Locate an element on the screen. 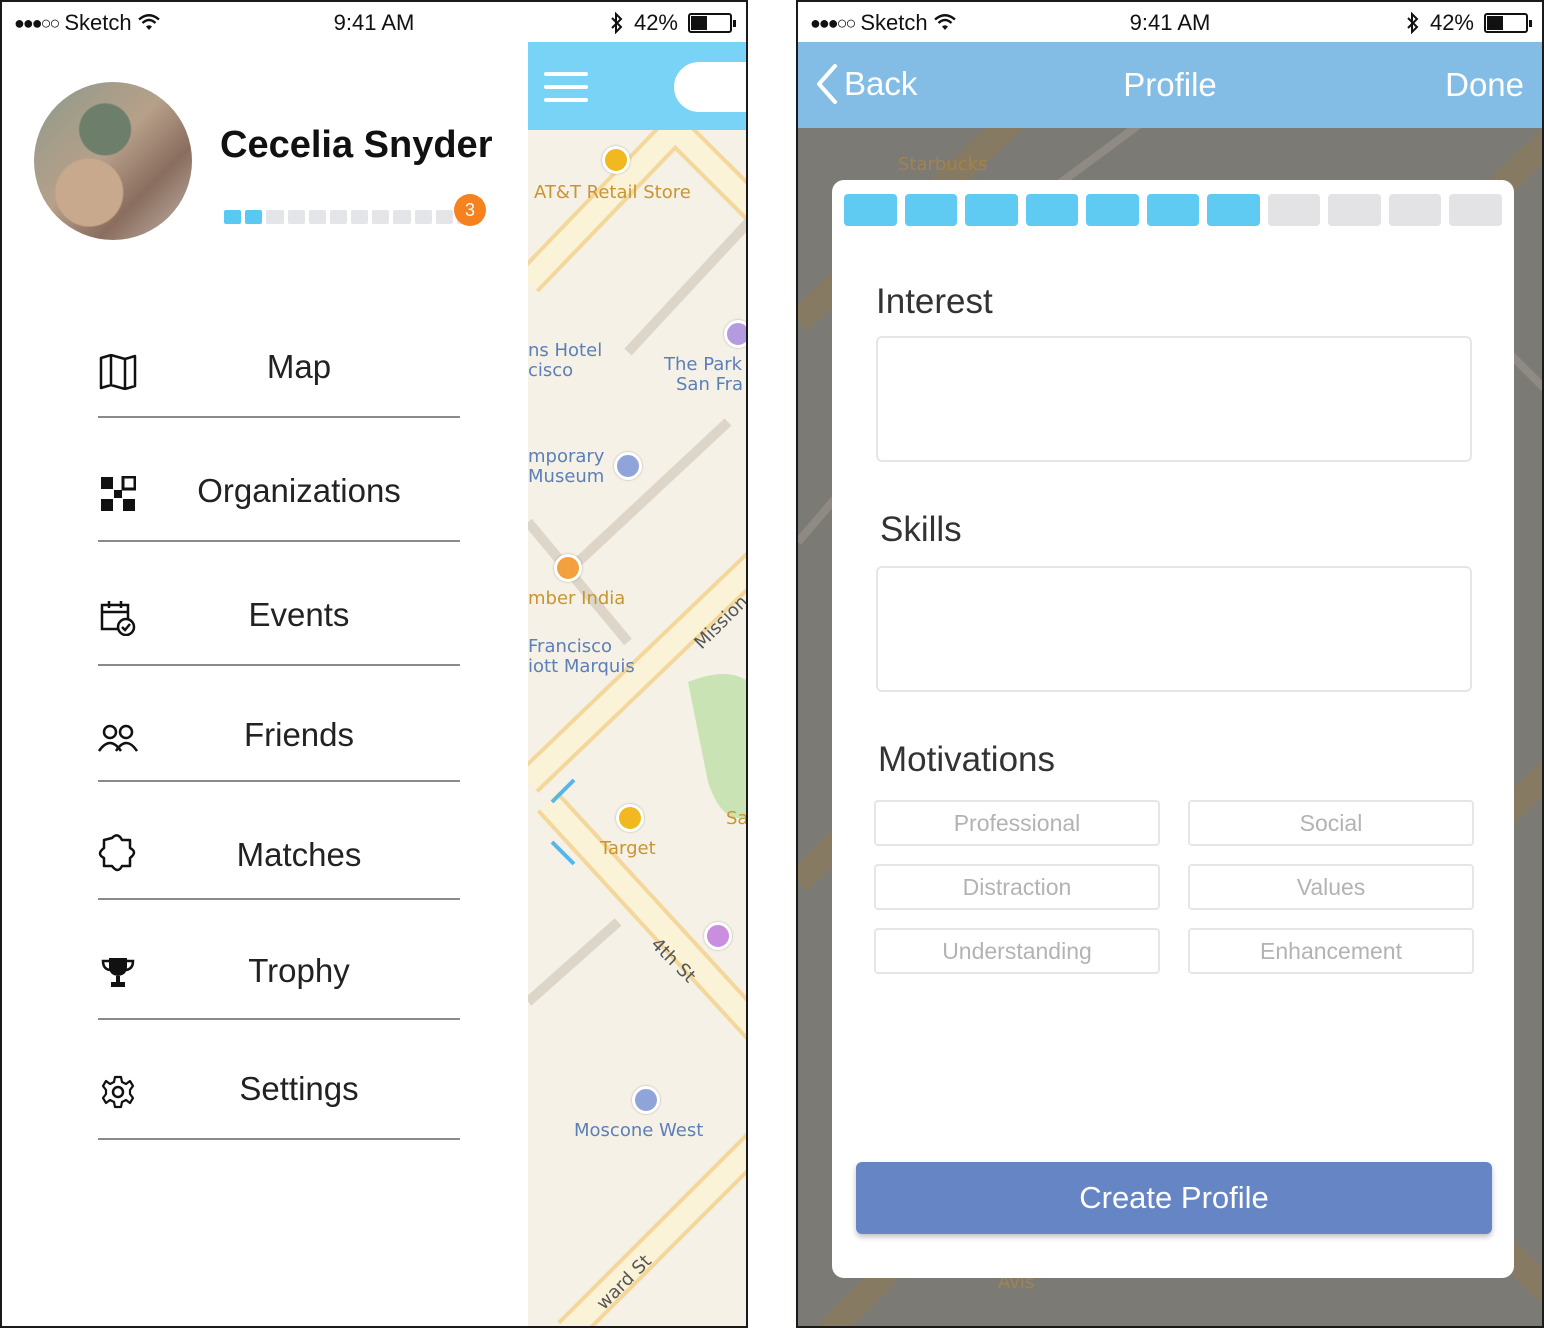 The width and height of the screenshot is (1544, 1328). map-navbar is located at coordinates (637, 86).